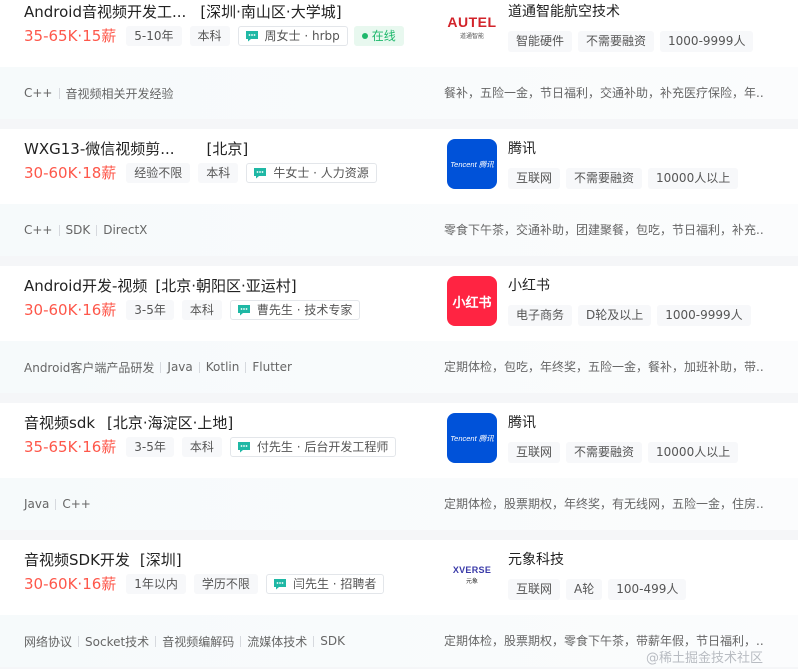 This screenshot has height=669, width=798. Describe the element at coordinates (70, 173) in the screenshot. I see `salary: 30-60K·18薪` at that location.